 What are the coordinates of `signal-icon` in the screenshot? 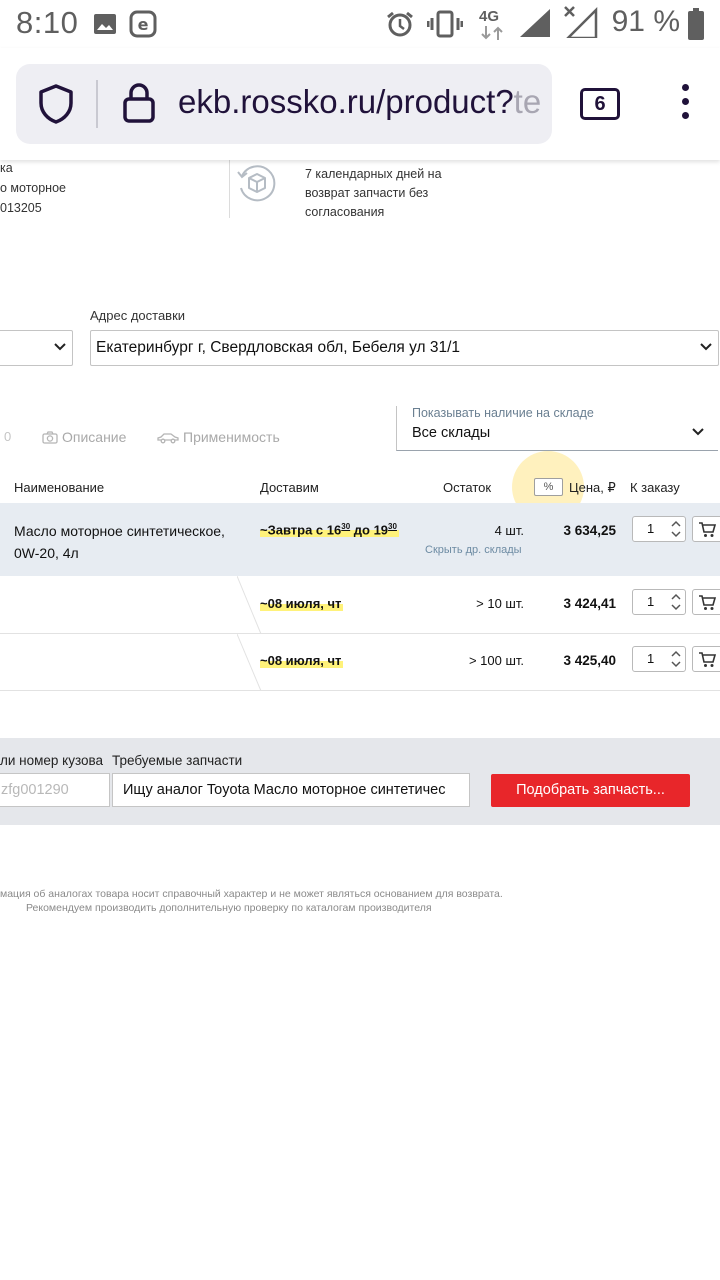 It's located at (535, 23).